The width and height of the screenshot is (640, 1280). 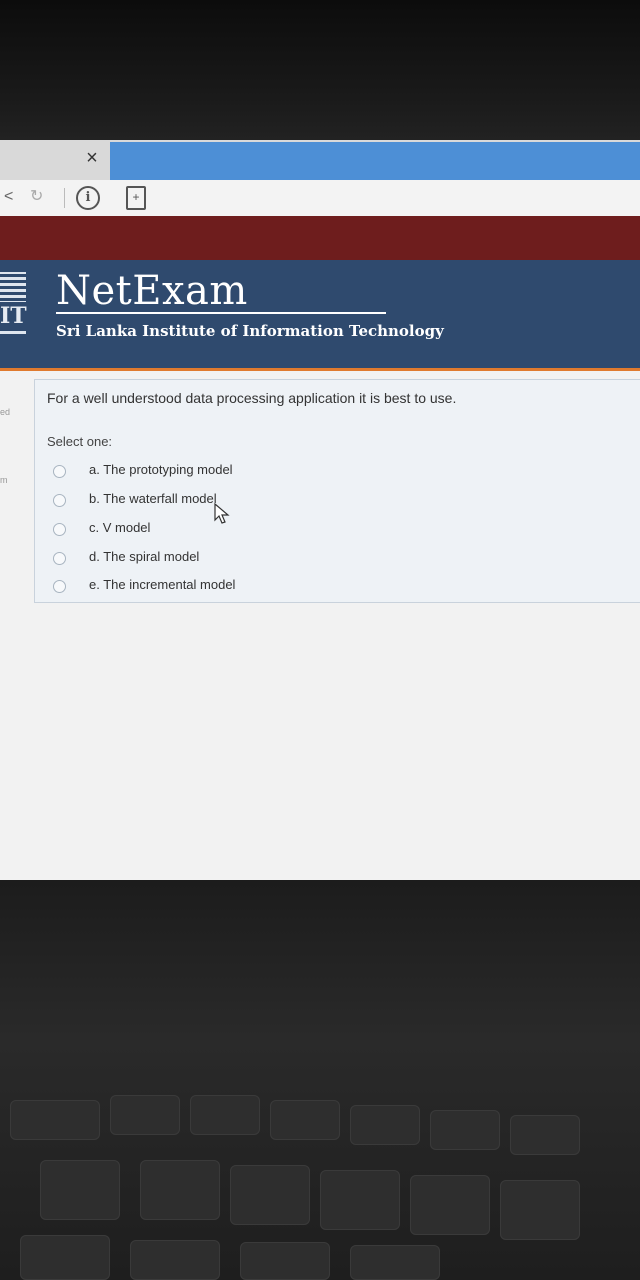 What do you see at coordinates (375, 161) in the screenshot?
I see `active-tab` at bounding box center [375, 161].